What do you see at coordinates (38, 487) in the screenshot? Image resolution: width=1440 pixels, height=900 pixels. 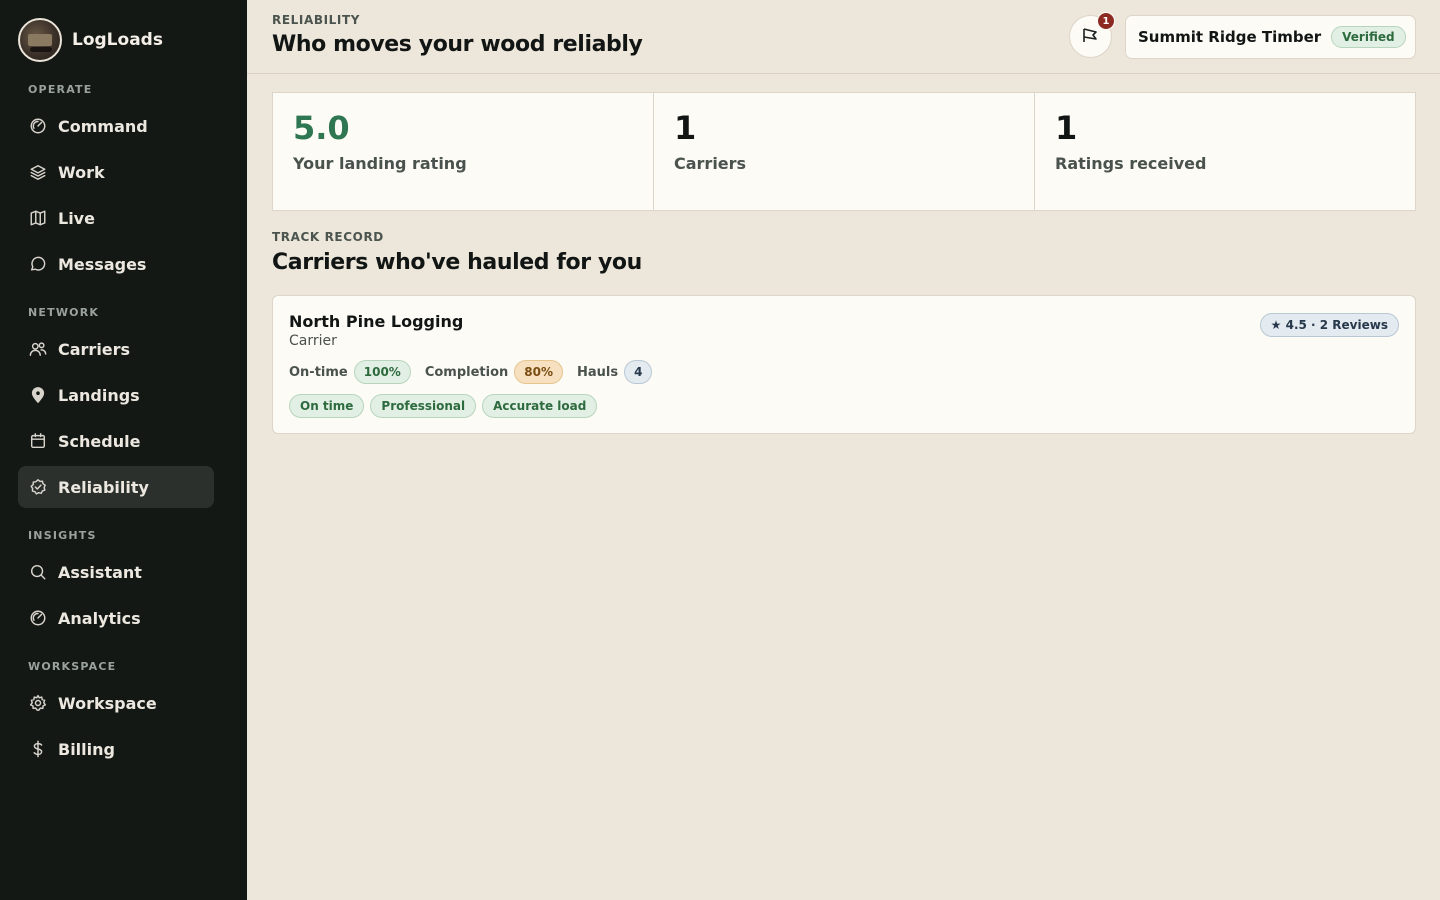 I see `shield-check-icon` at bounding box center [38, 487].